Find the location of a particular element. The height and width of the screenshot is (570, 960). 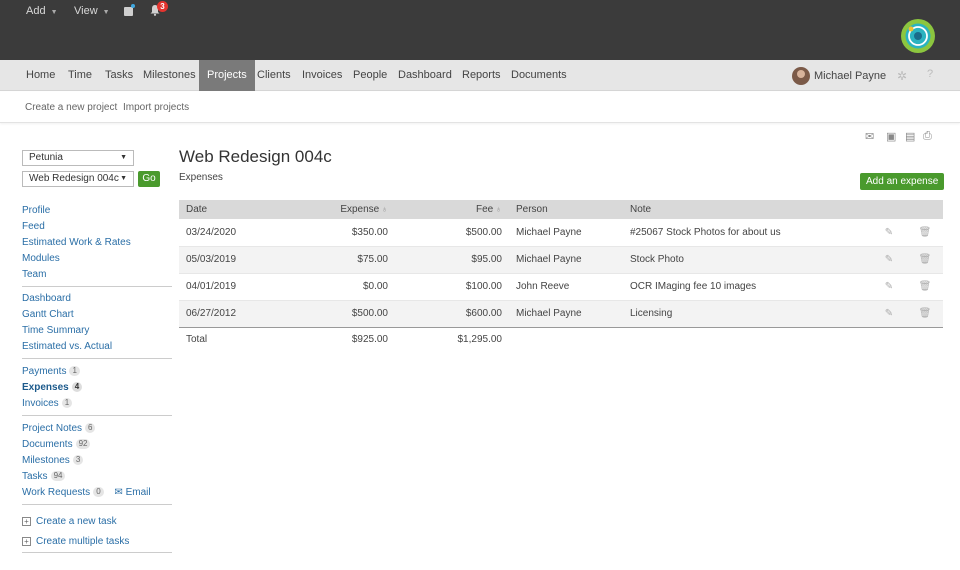

create-multiple-tasks-link: + Create multiple tasks is located at coordinates (97, 542).